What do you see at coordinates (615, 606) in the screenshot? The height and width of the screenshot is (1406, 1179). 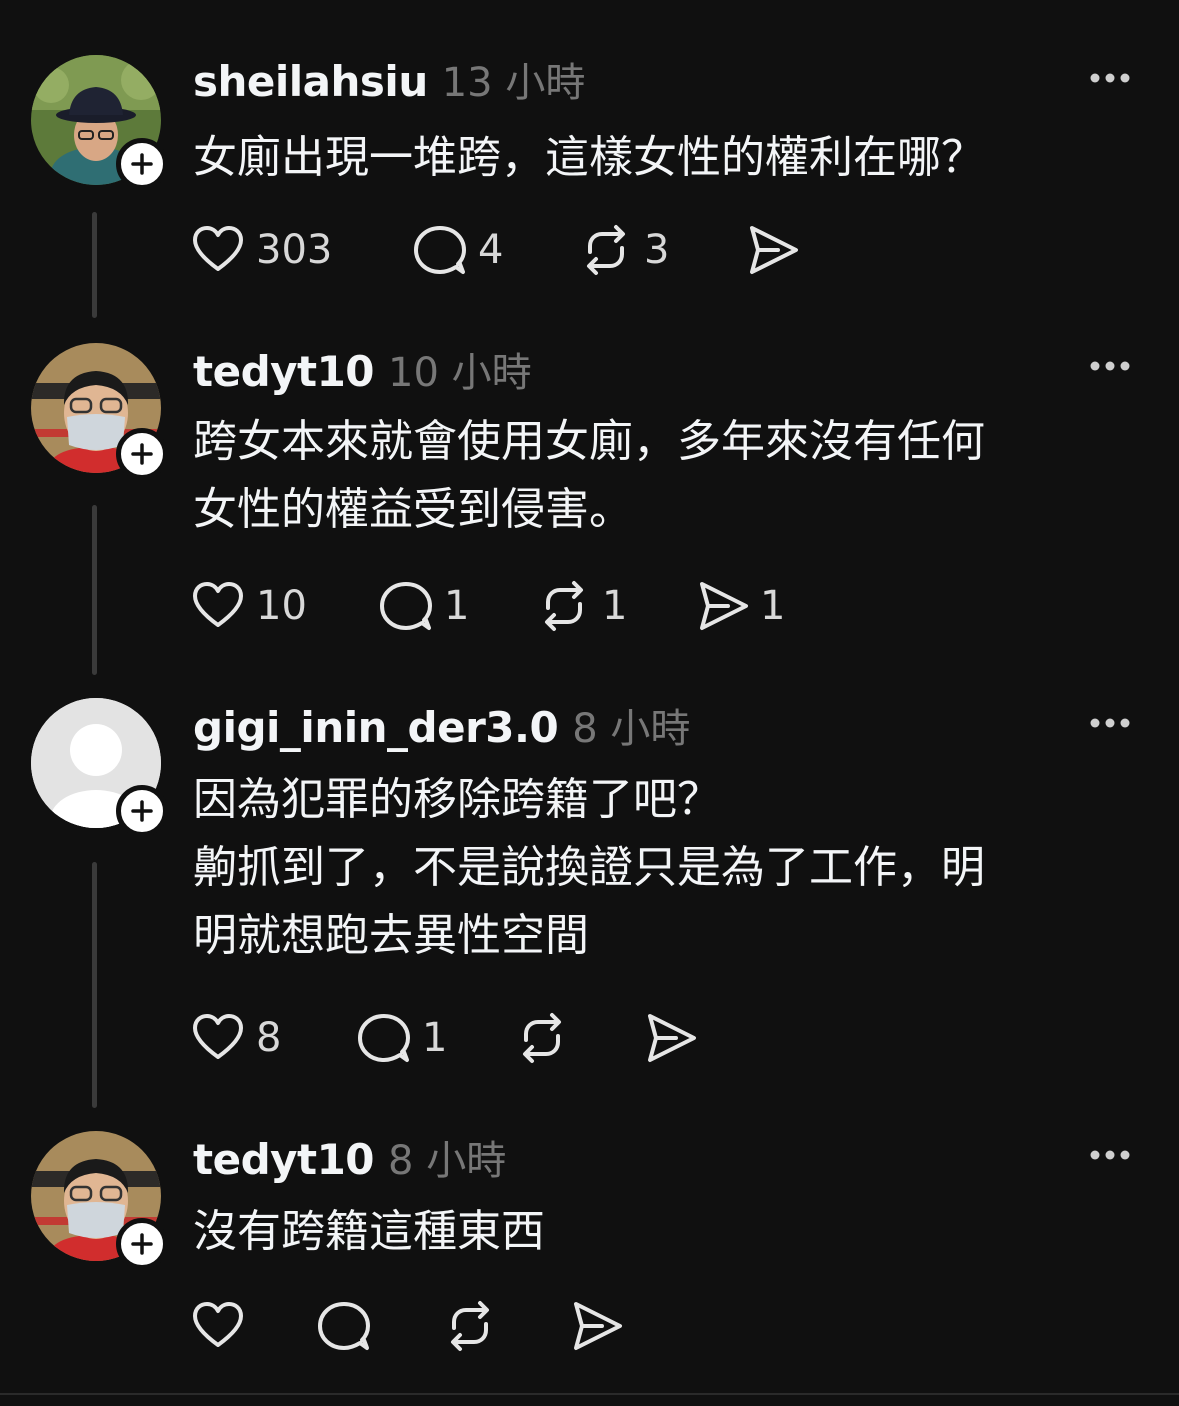 I see `repost-count: 1` at bounding box center [615, 606].